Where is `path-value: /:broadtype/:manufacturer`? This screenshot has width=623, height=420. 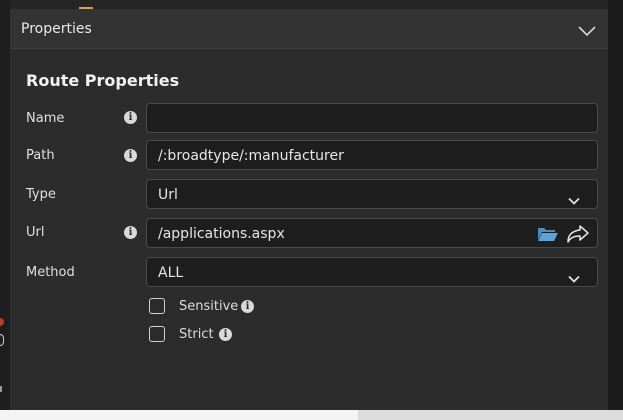 path-value: /:broadtype/:manufacturer is located at coordinates (251, 156).